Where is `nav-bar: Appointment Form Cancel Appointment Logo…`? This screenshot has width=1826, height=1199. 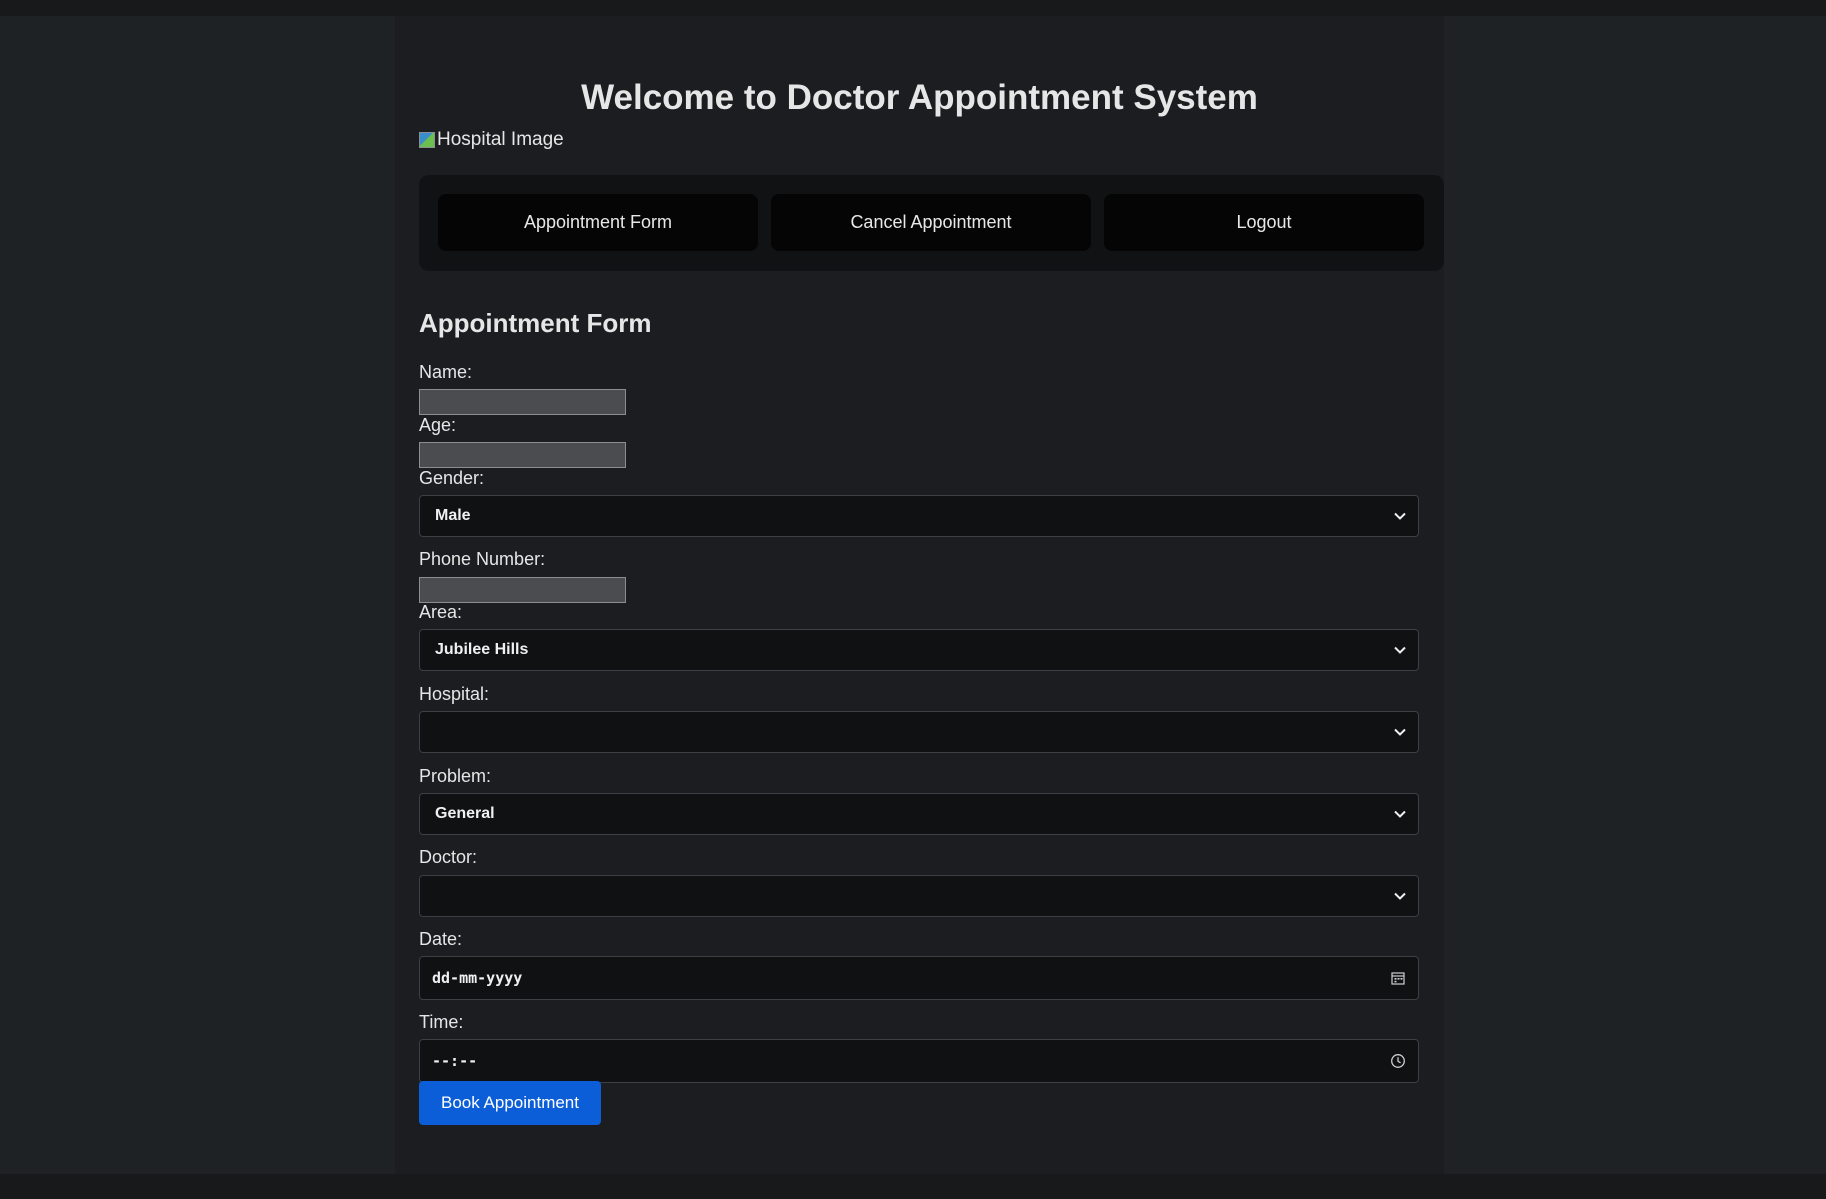
nav-bar: Appointment Form Cancel Appointment Logo… is located at coordinates (931, 223).